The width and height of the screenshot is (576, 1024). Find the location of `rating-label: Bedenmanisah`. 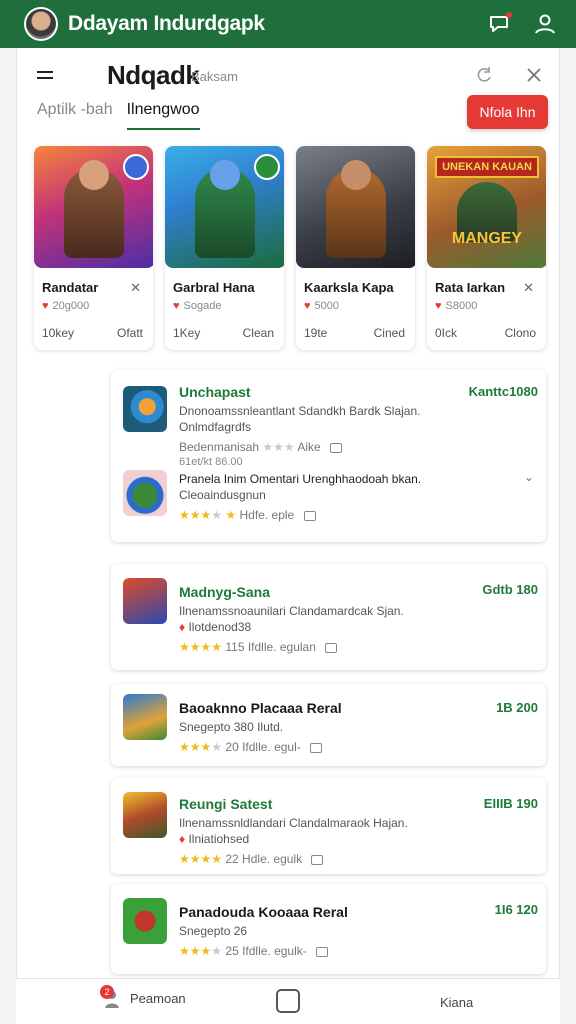

rating-label: Bedenmanisah is located at coordinates (219, 447).